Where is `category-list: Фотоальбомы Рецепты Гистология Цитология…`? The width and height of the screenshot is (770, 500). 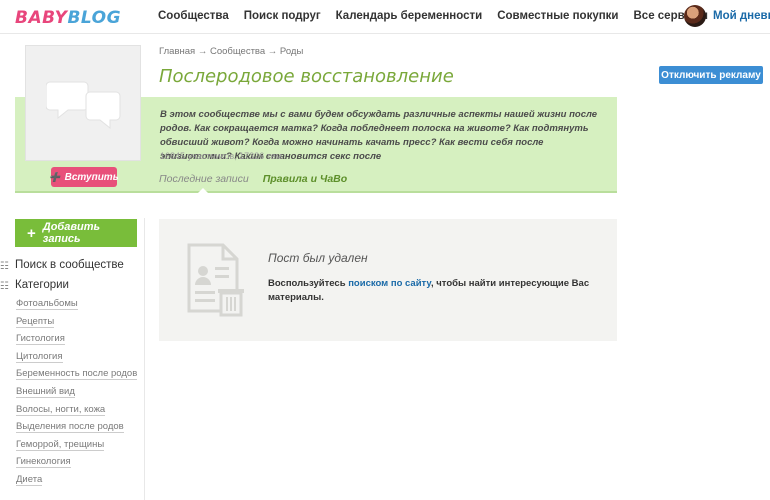 category-list: Фотоальбомы Рецепты Гистология Цитология… is located at coordinates (77, 394).